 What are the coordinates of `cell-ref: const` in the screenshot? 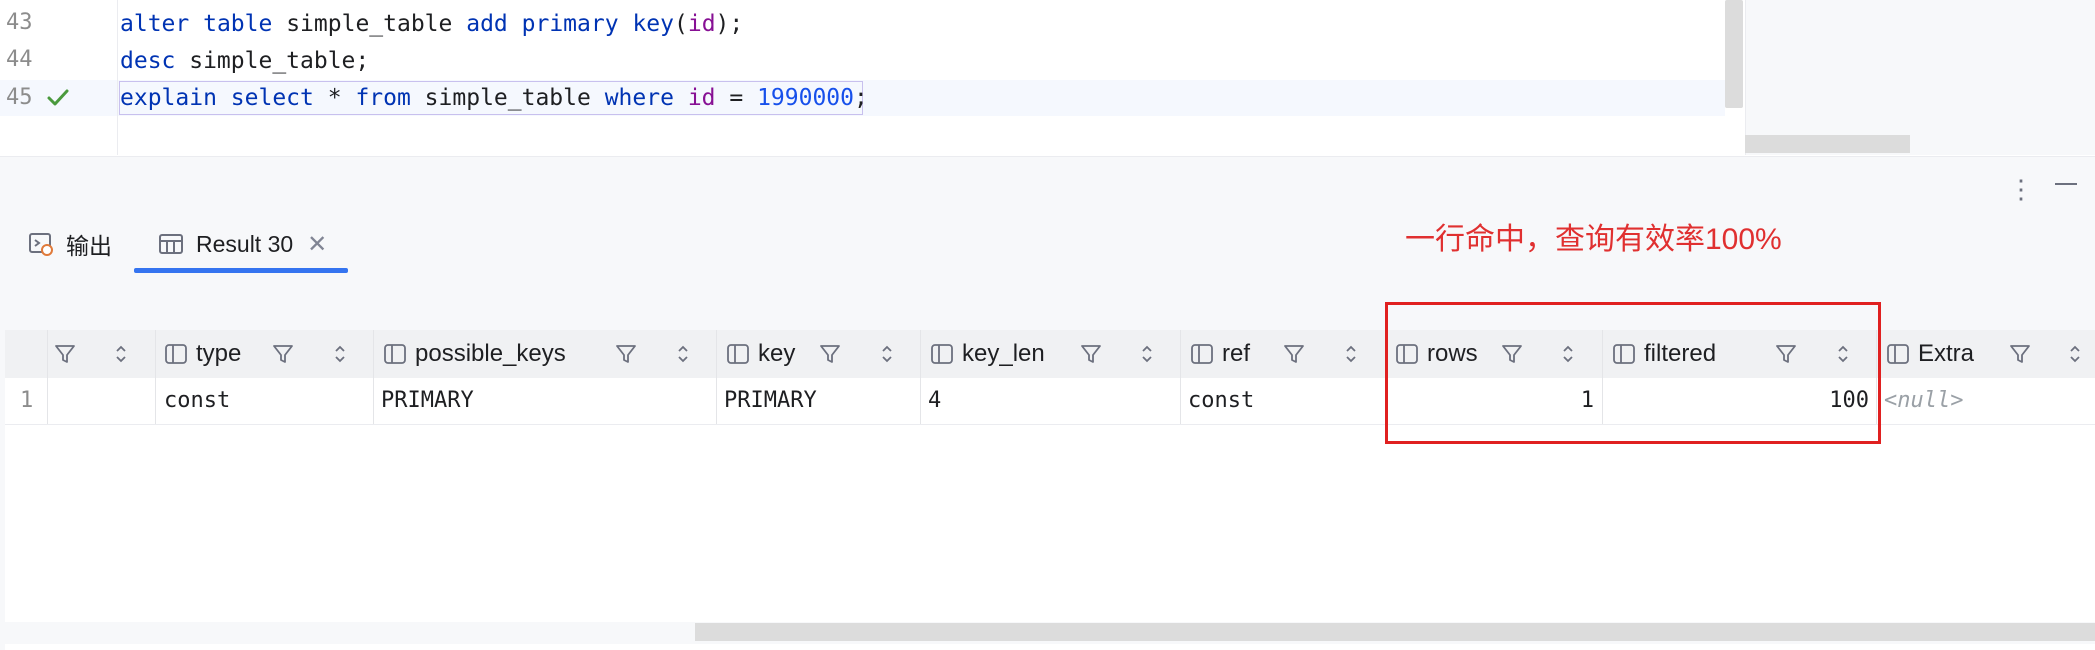 It's located at (1221, 401).